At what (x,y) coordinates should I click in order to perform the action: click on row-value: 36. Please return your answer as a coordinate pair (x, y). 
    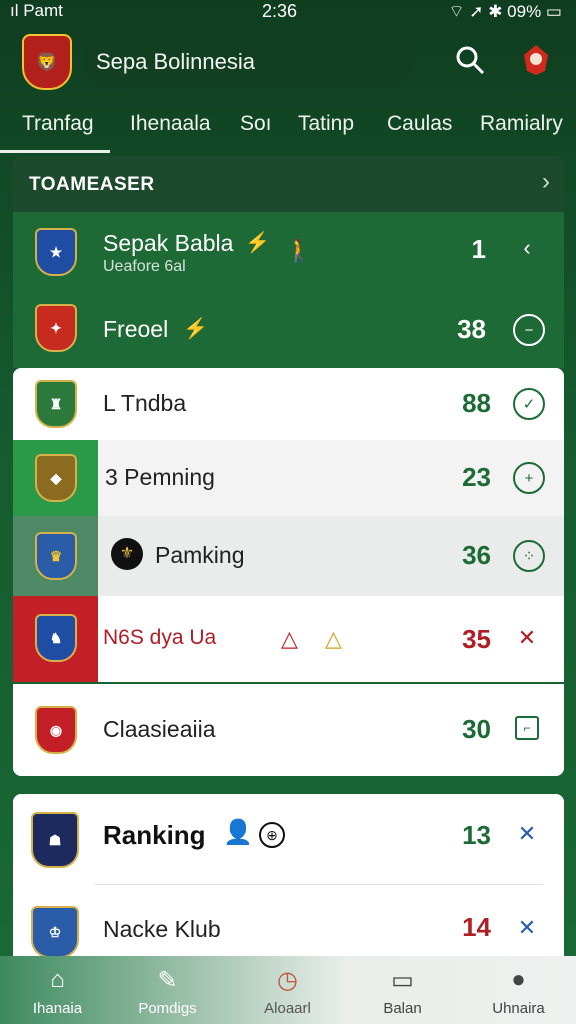
    Looking at the image, I should click on (476, 555).